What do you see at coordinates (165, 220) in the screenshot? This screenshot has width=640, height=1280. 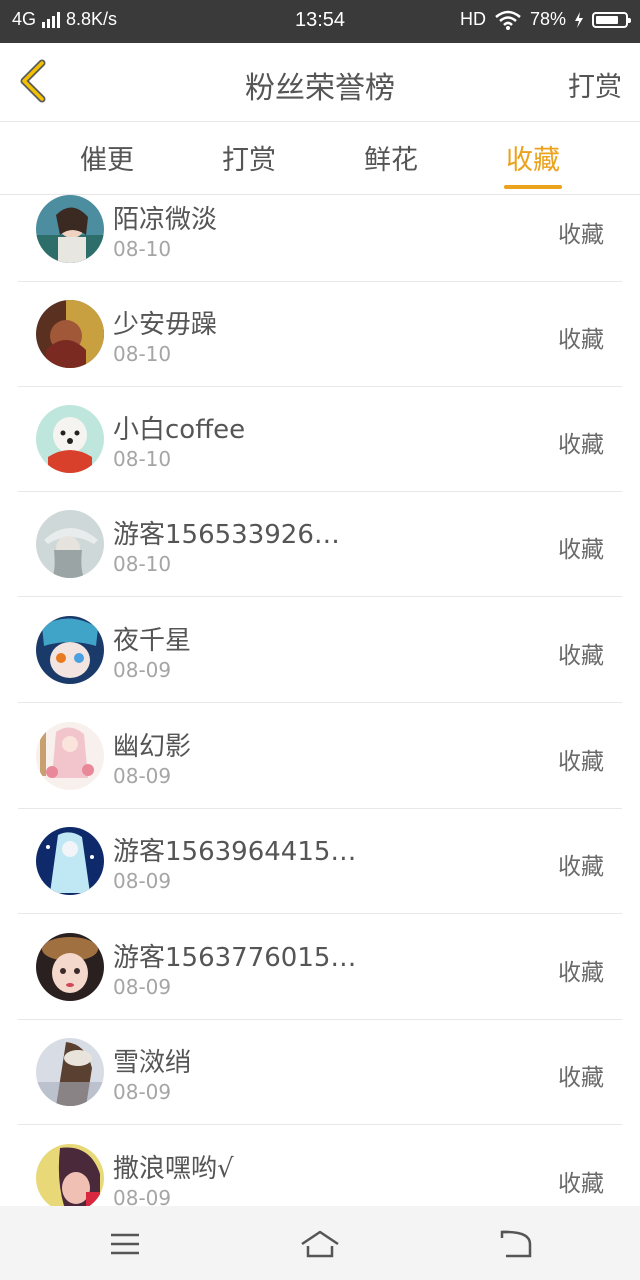 I see `user-name: 陌凉微淡` at bounding box center [165, 220].